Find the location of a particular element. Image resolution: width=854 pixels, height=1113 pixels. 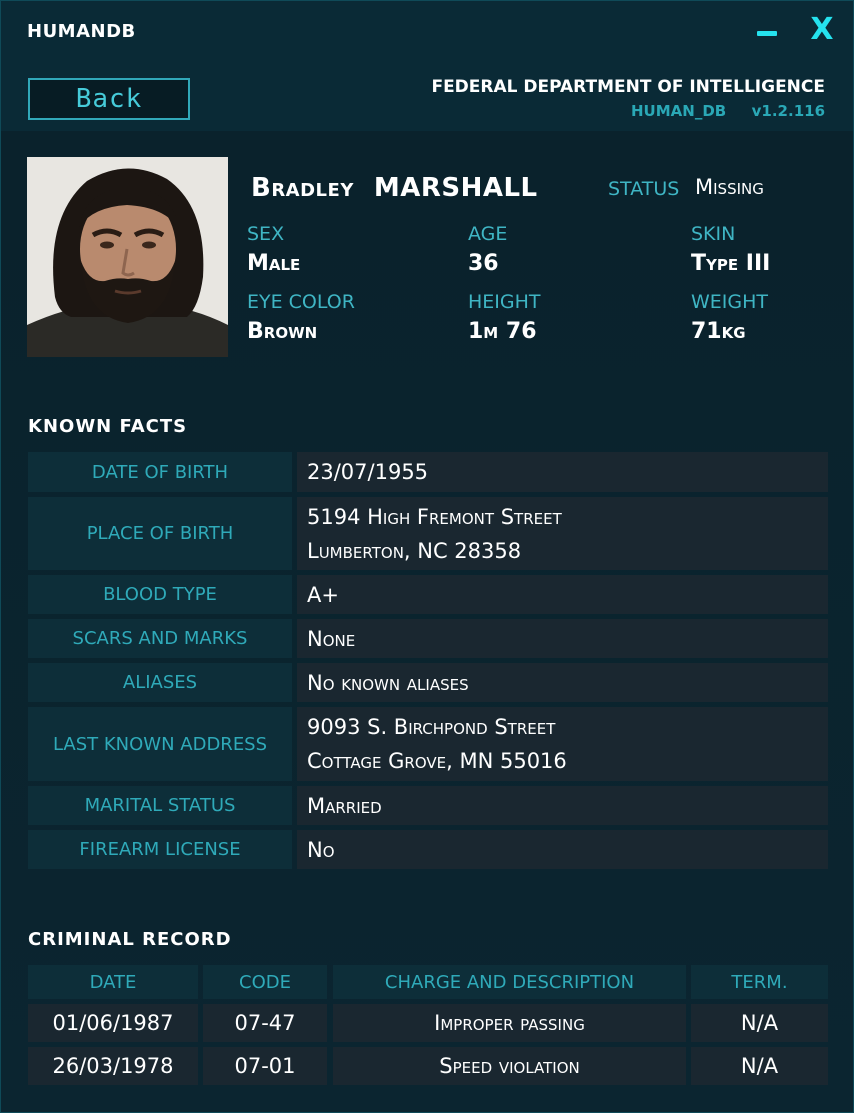

column-header-date: DATE is located at coordinates (113, 982).